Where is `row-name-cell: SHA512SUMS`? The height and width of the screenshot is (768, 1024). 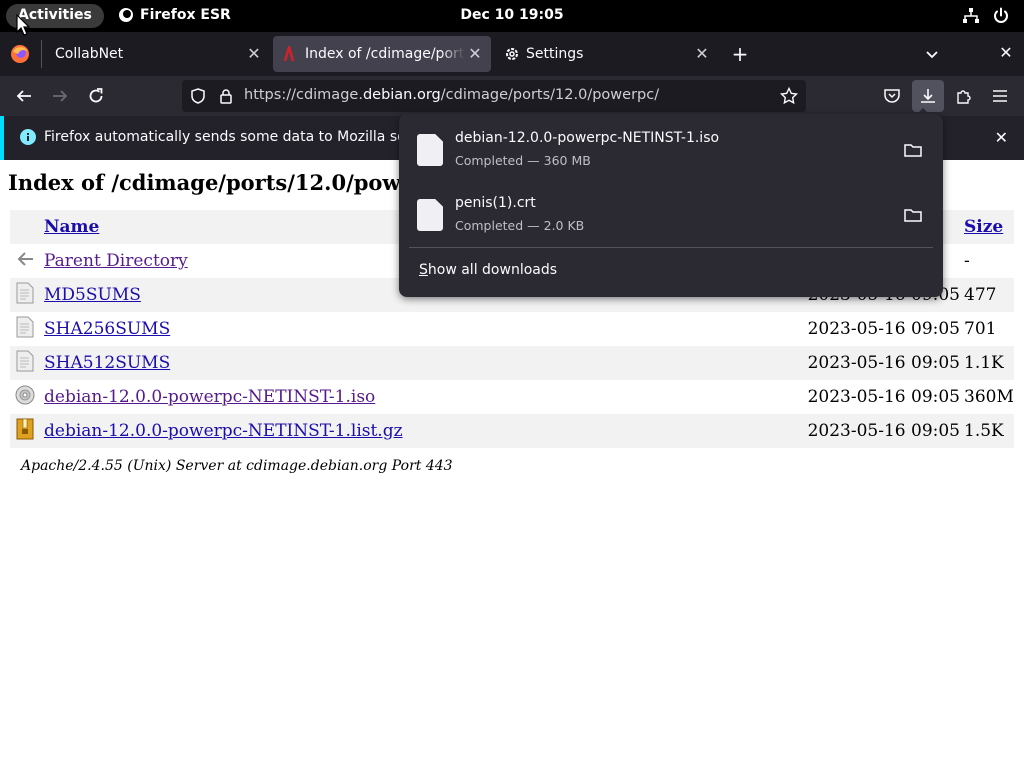 row-name-cell: SHA512SUMS is located at coordinates (422, 363).